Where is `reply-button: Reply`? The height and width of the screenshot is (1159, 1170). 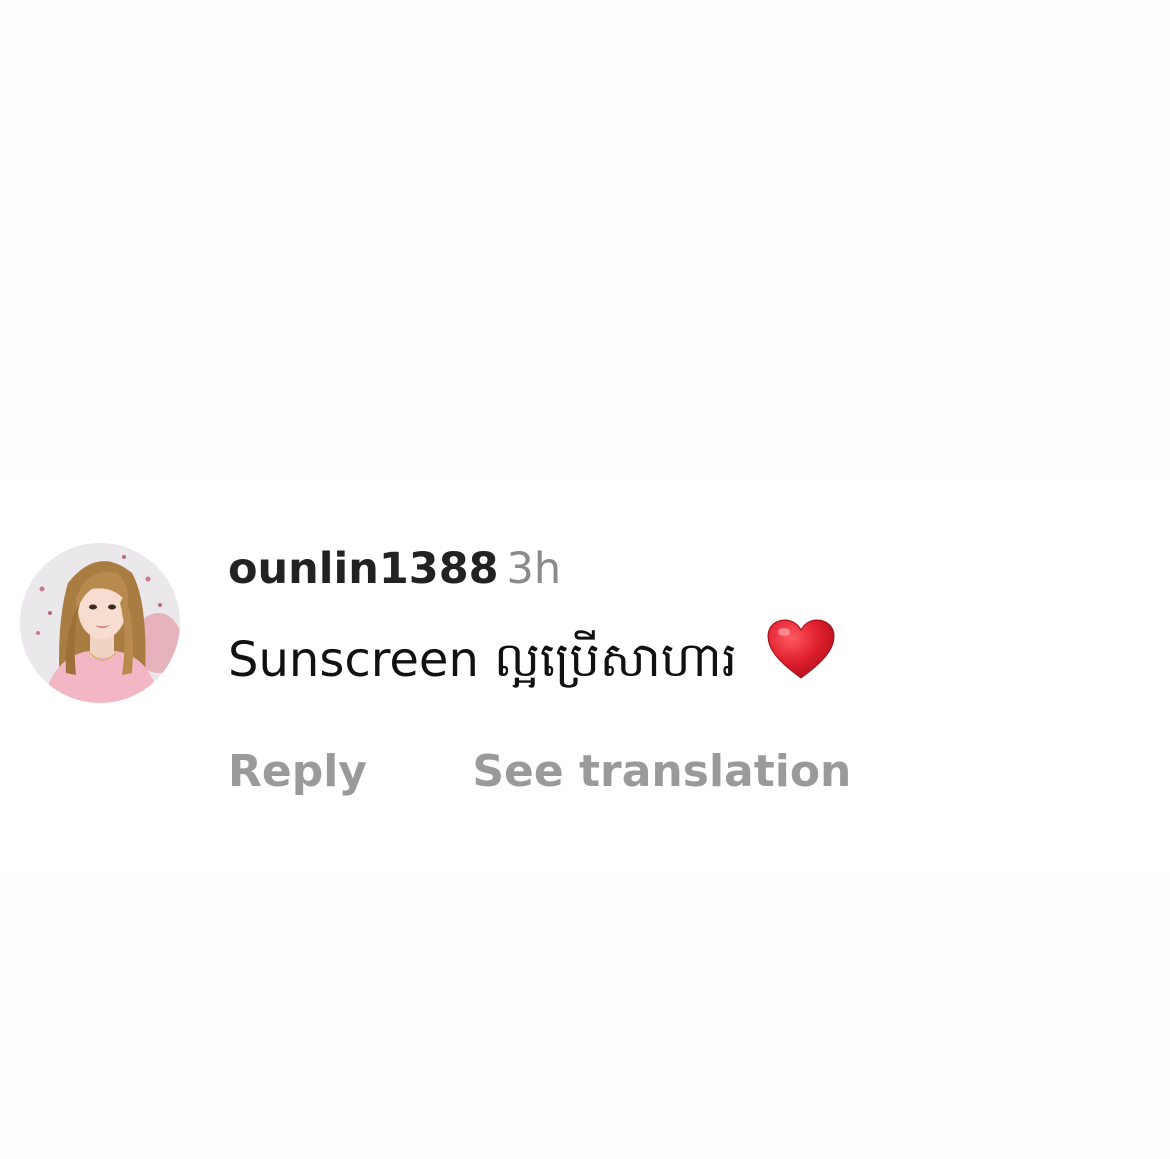
reply-button: Reply is located at coordinates (297, 771).